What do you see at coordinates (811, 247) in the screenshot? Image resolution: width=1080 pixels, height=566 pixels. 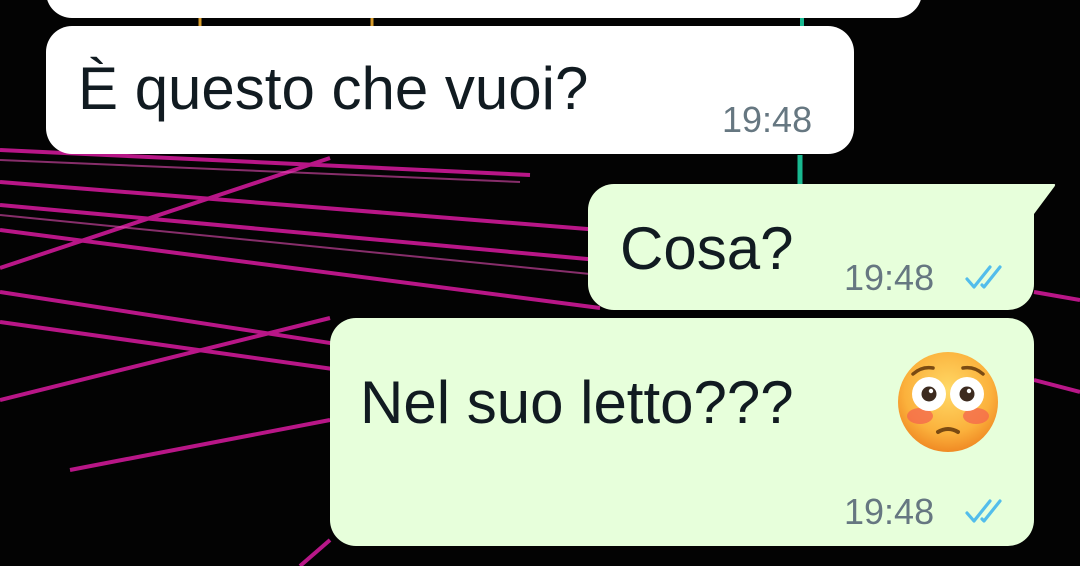 I see `outgoing-message-bubble: Cosa? 19:48` at bounding box center [811, 247].